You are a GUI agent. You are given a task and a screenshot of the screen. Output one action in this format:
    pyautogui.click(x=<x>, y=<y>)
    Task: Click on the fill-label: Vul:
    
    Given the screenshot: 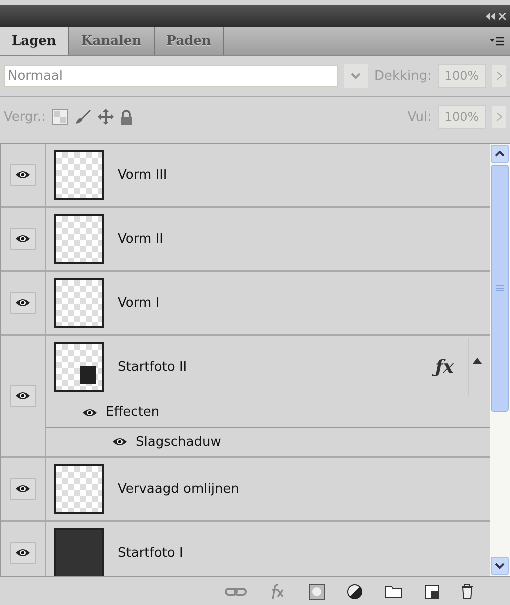 What is the action you would take?
    pyautogui.click(x=420, y=117)
    